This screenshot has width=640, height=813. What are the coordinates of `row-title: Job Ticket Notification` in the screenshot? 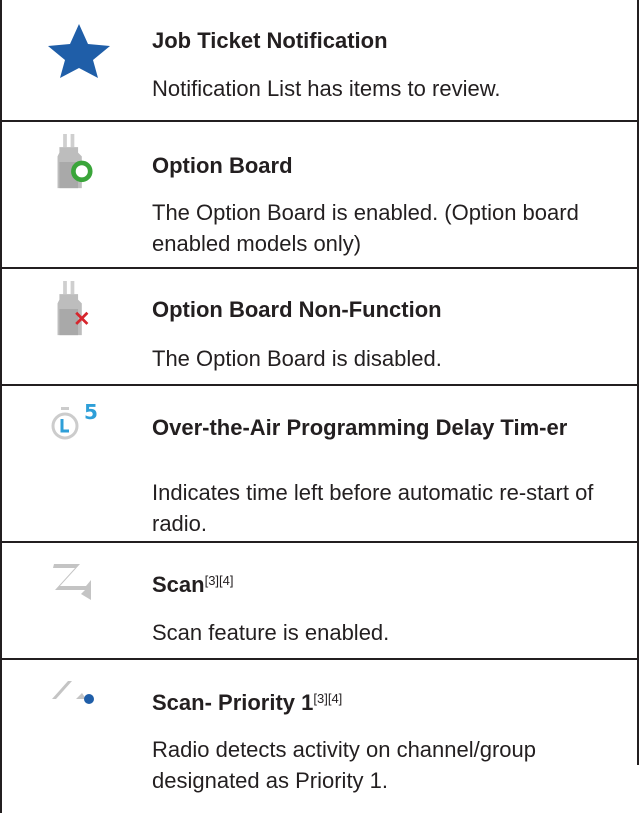 It's located at (270, 40).